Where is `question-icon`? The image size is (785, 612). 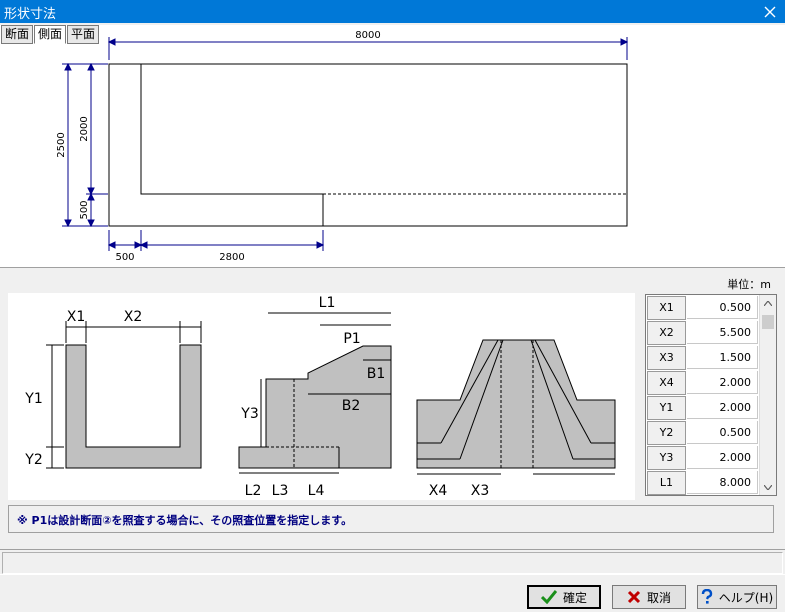 question-icon is located at coordinates (707, 597).